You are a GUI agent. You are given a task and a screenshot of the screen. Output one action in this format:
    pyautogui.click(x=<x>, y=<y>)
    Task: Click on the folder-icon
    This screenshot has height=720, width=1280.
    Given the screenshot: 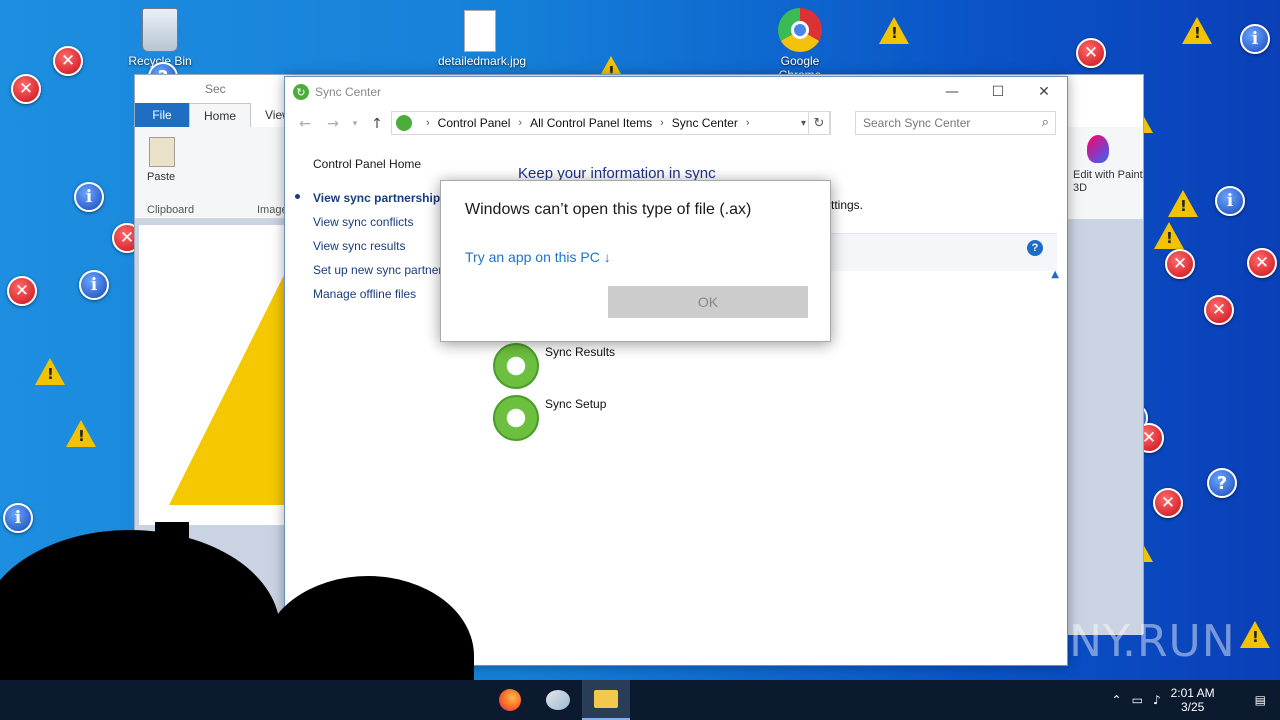 What is the action you would take?
    pyautogui.click(x=606, y=699)
    